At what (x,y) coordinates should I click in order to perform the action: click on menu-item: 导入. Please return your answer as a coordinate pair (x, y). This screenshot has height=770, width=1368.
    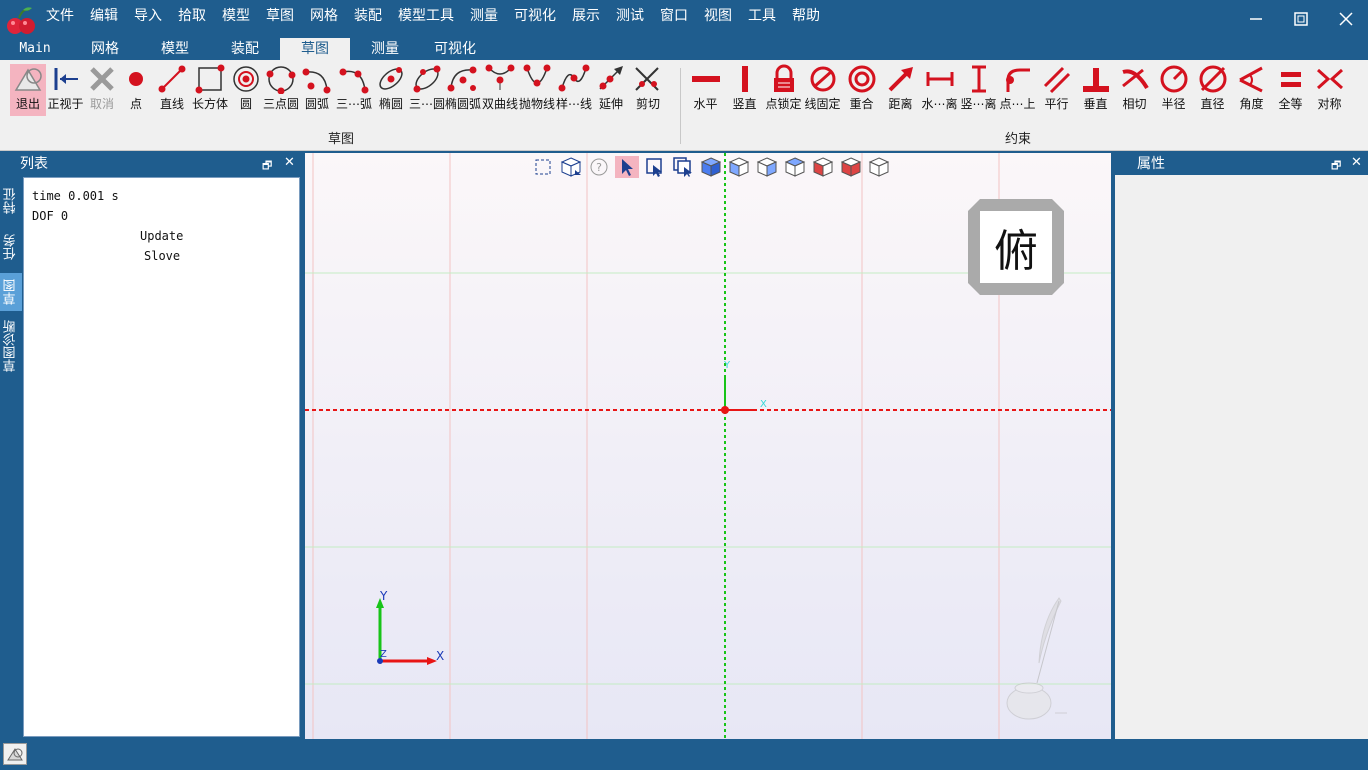
    Looking at the image, I should click on (148, 16).